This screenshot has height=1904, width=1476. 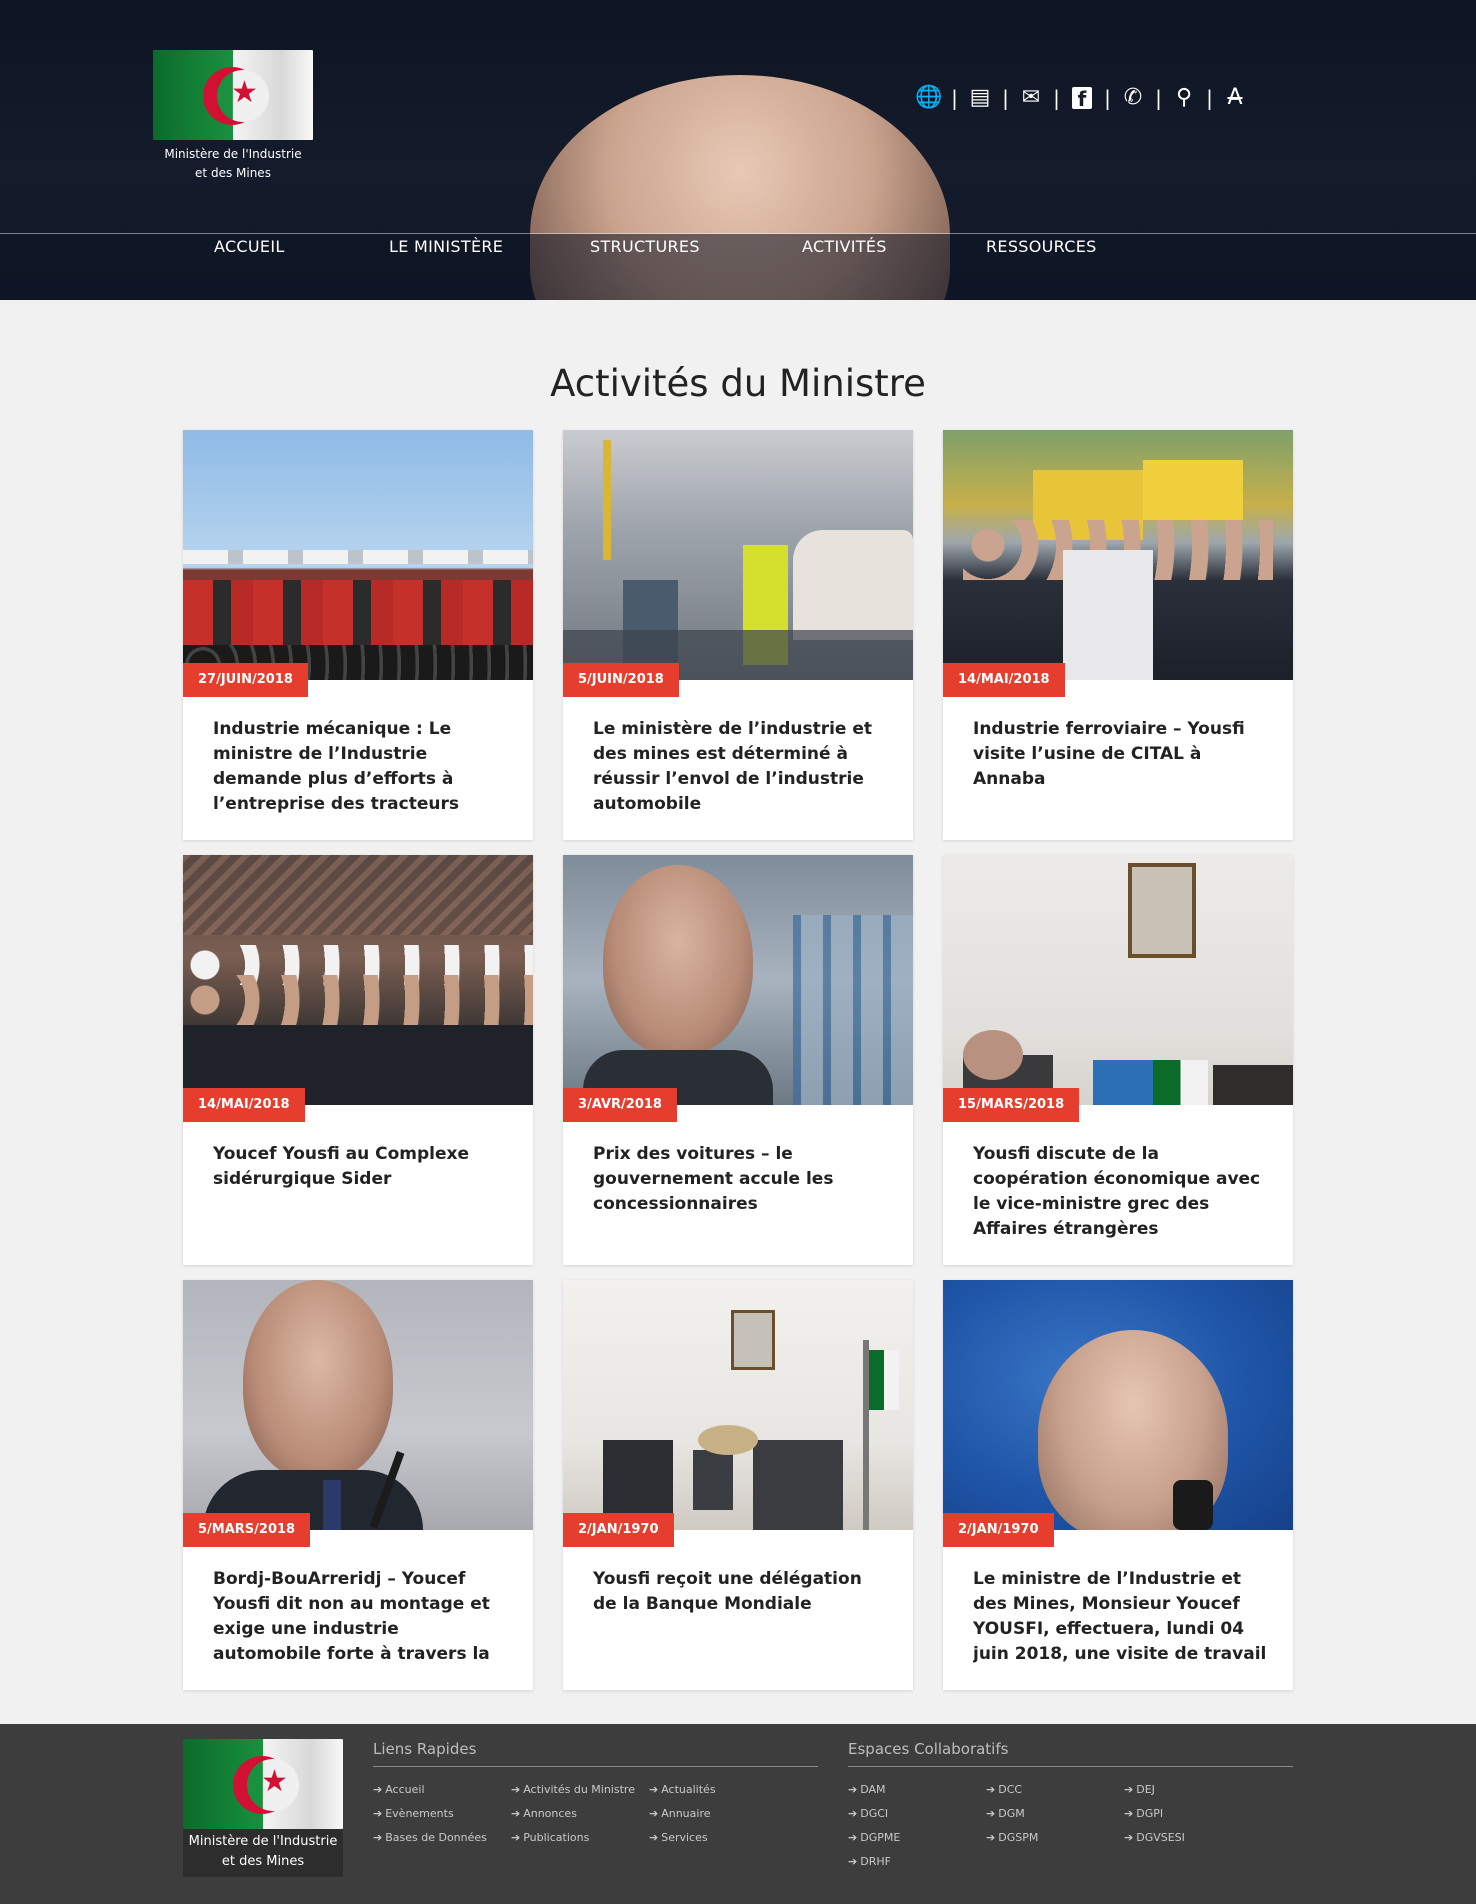 What do you see at coordinates (580, 1837) in the screenshot?
I see `footer-link: ➔ Publications` at bounding box center [580, 1837].